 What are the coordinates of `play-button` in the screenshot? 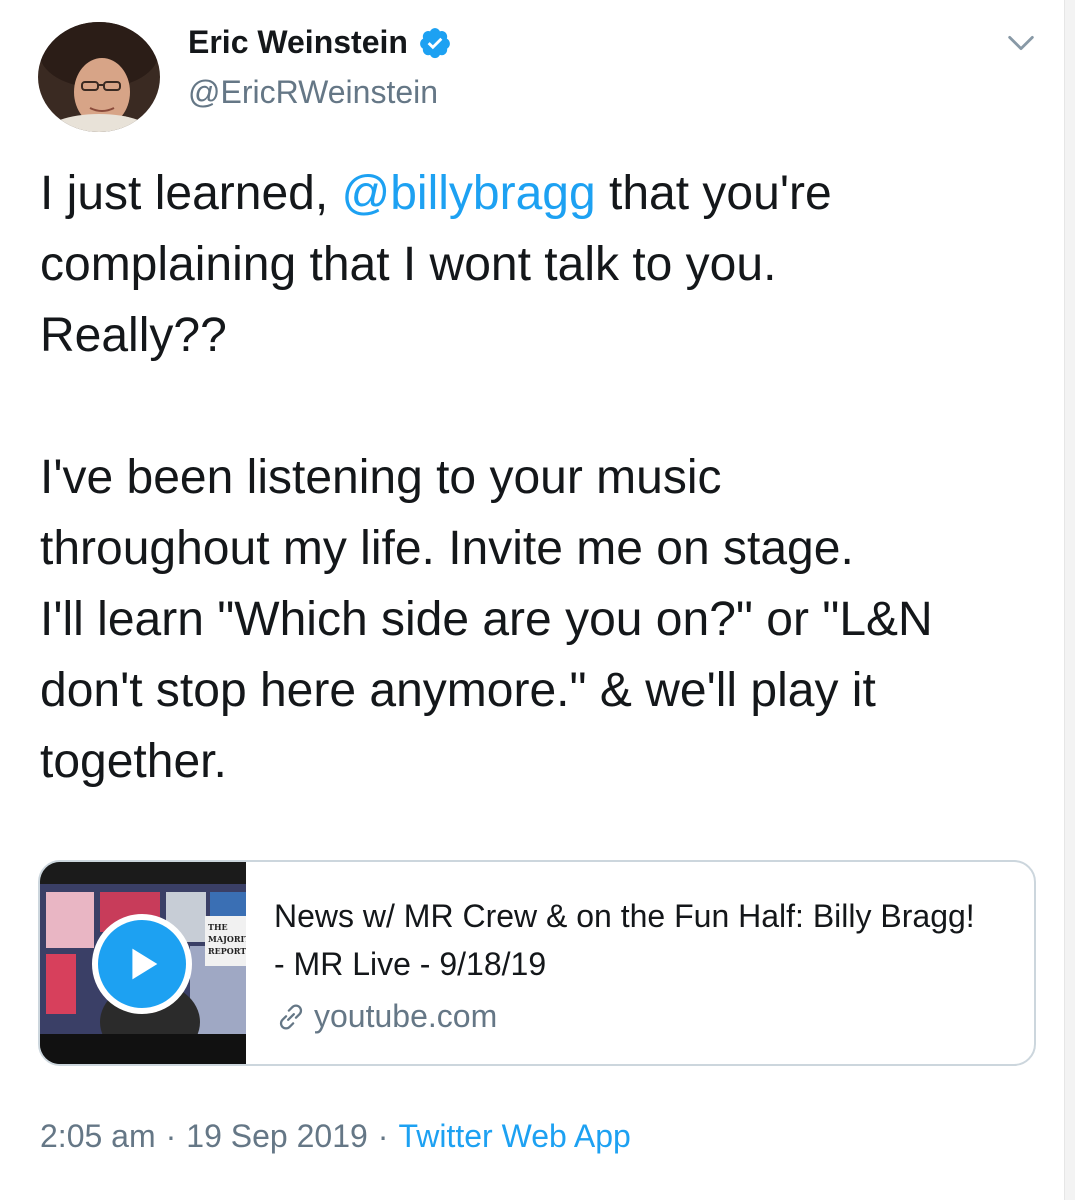 It's located at (142, 964).